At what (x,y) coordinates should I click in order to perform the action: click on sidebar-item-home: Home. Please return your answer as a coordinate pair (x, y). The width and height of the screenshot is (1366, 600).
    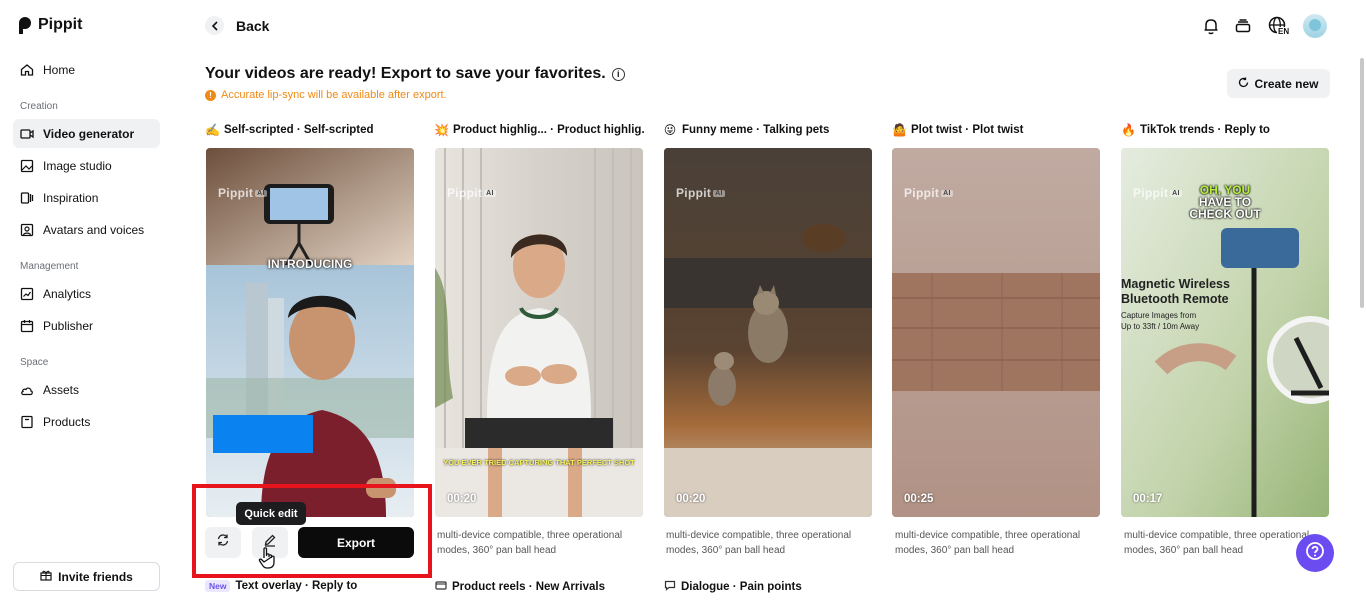
    Looking at the image, I should click on (86, 69).